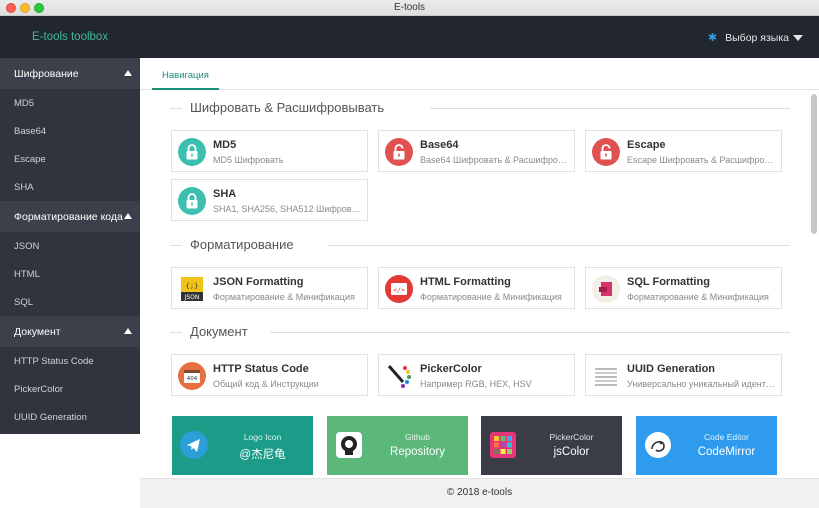 The height and width of the screenshot is (508, 819). I want to click on section-formatting: Форматирование, so click(480, 245).